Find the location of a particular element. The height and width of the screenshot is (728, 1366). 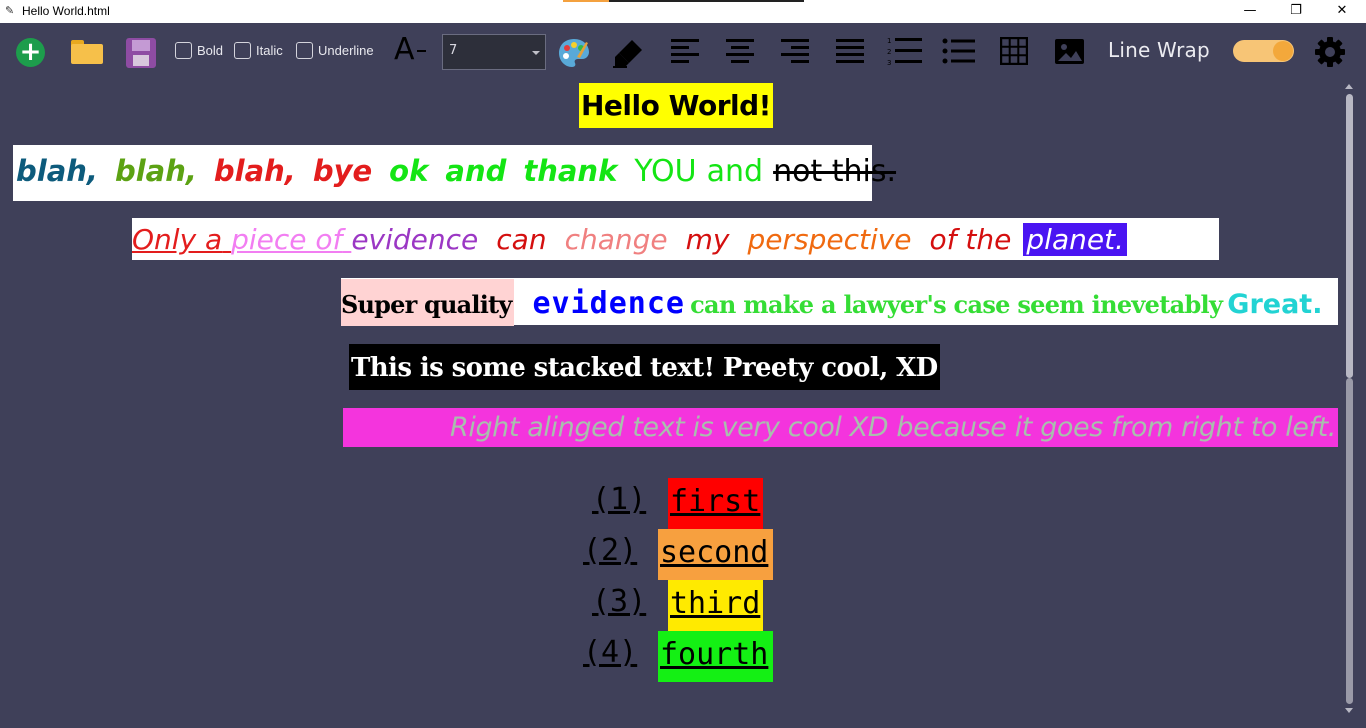

highlighter-icon is located at coordinates (629, 53).